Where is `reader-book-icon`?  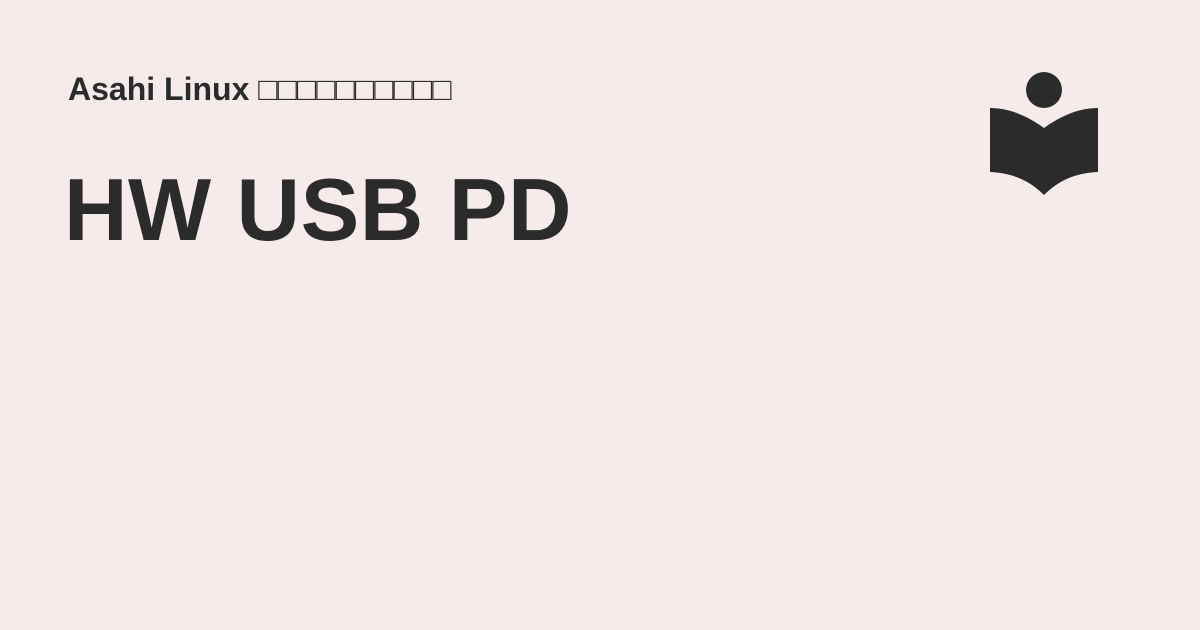
reader-book-icon is located at coordinates (1044, 134).